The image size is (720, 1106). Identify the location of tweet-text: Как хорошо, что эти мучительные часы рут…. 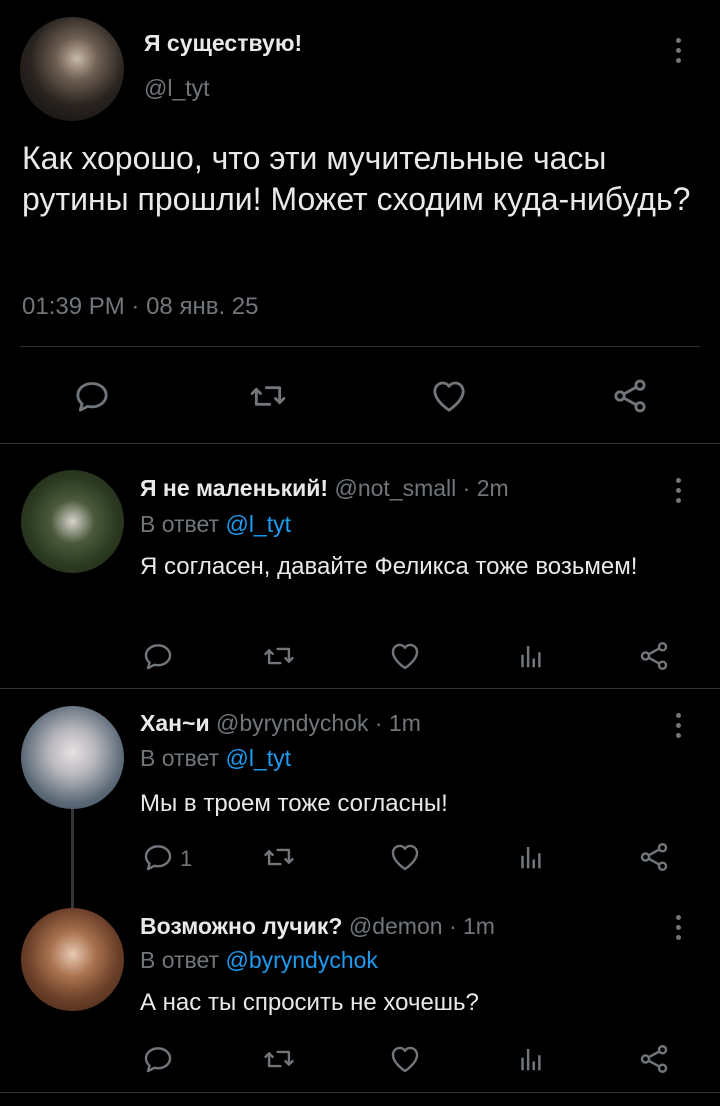
(356, 178).